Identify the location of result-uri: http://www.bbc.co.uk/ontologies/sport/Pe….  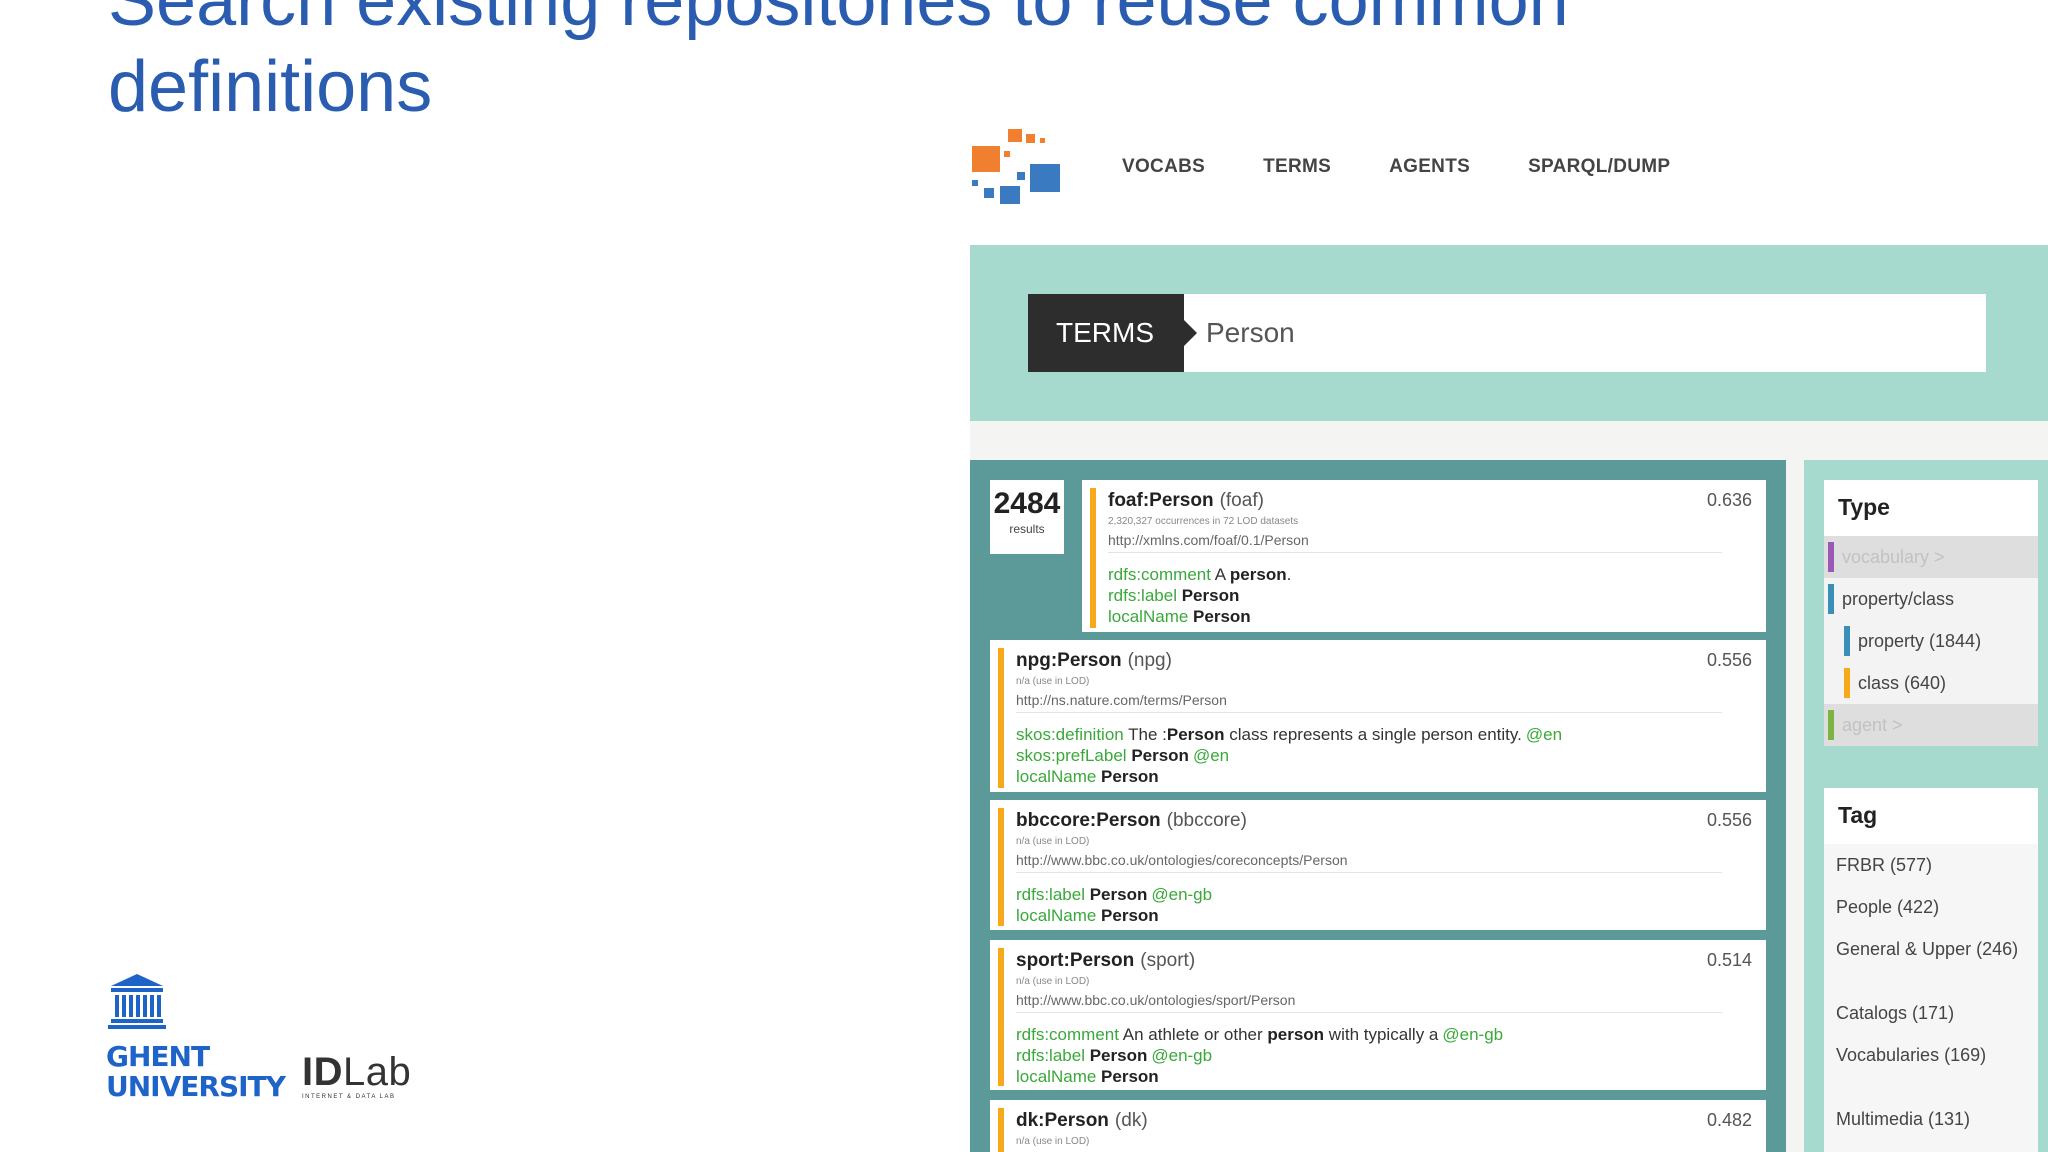
(1155, 1000).